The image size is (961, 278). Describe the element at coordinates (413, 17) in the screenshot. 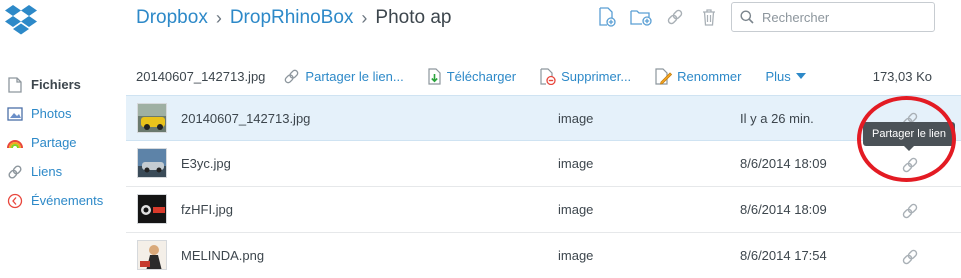

I see `breadcrumb-current: Photo ap` at that location.